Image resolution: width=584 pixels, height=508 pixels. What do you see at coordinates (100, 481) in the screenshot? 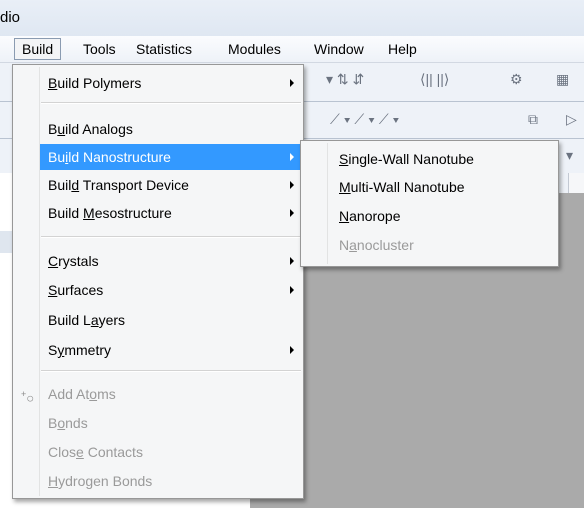
I see `menu-item-hydrogen-bonds: Hydrogen Bonds` at bounding box center [100, 481].